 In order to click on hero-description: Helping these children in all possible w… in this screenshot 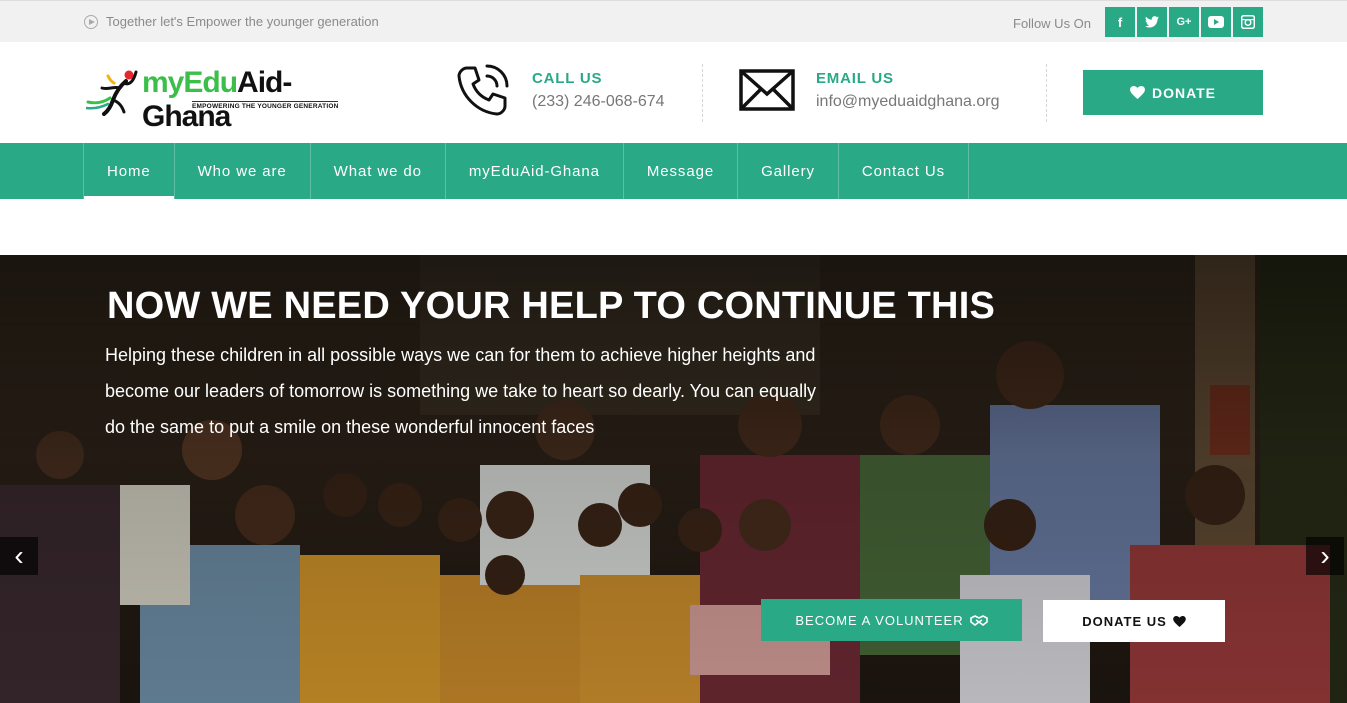, I will do `click(461, 391)`.